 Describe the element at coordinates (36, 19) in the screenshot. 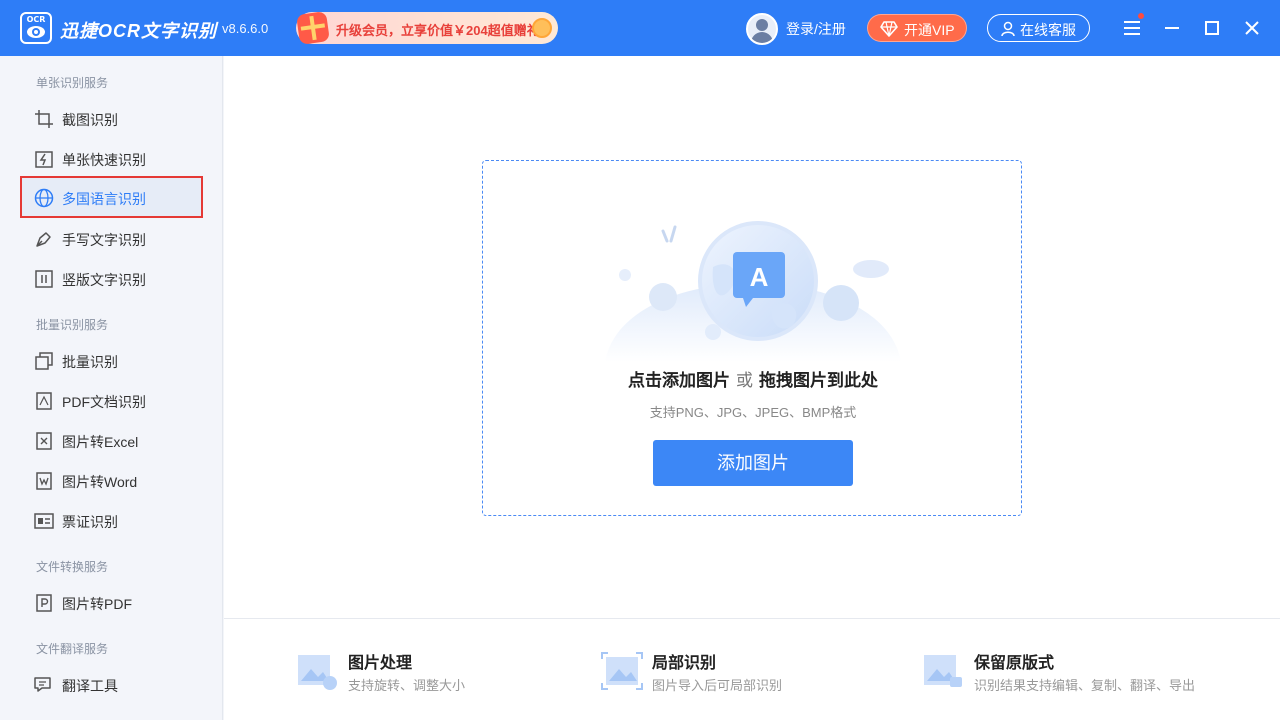

I see `logo-text: OCR` at that location.